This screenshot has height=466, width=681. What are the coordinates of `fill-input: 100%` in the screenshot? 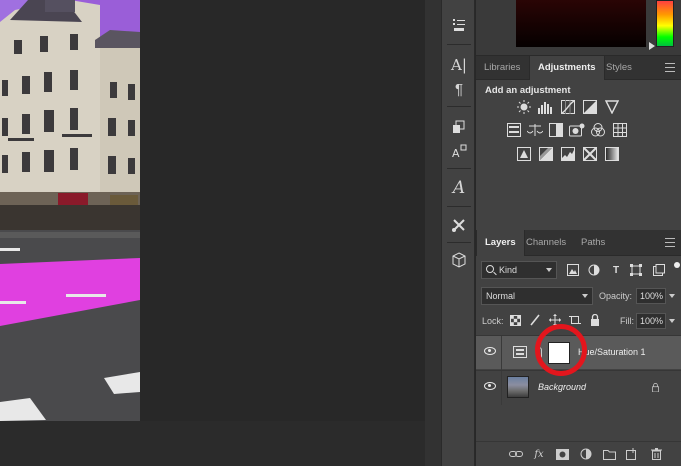 It's located at (651, 321).